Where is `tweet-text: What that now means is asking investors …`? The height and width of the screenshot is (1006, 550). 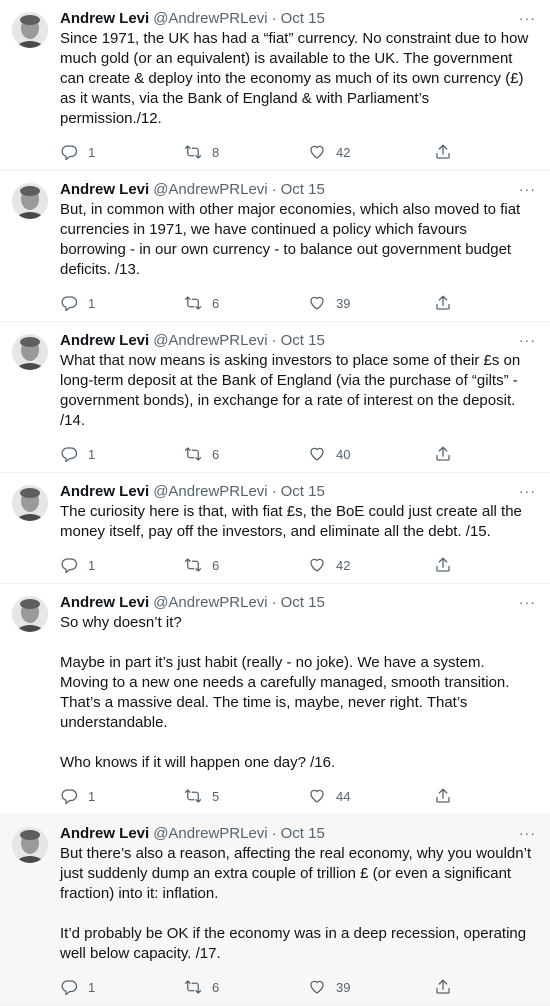 tweet-text: What that now means is asking investors … is located at coordinates (297, 391).